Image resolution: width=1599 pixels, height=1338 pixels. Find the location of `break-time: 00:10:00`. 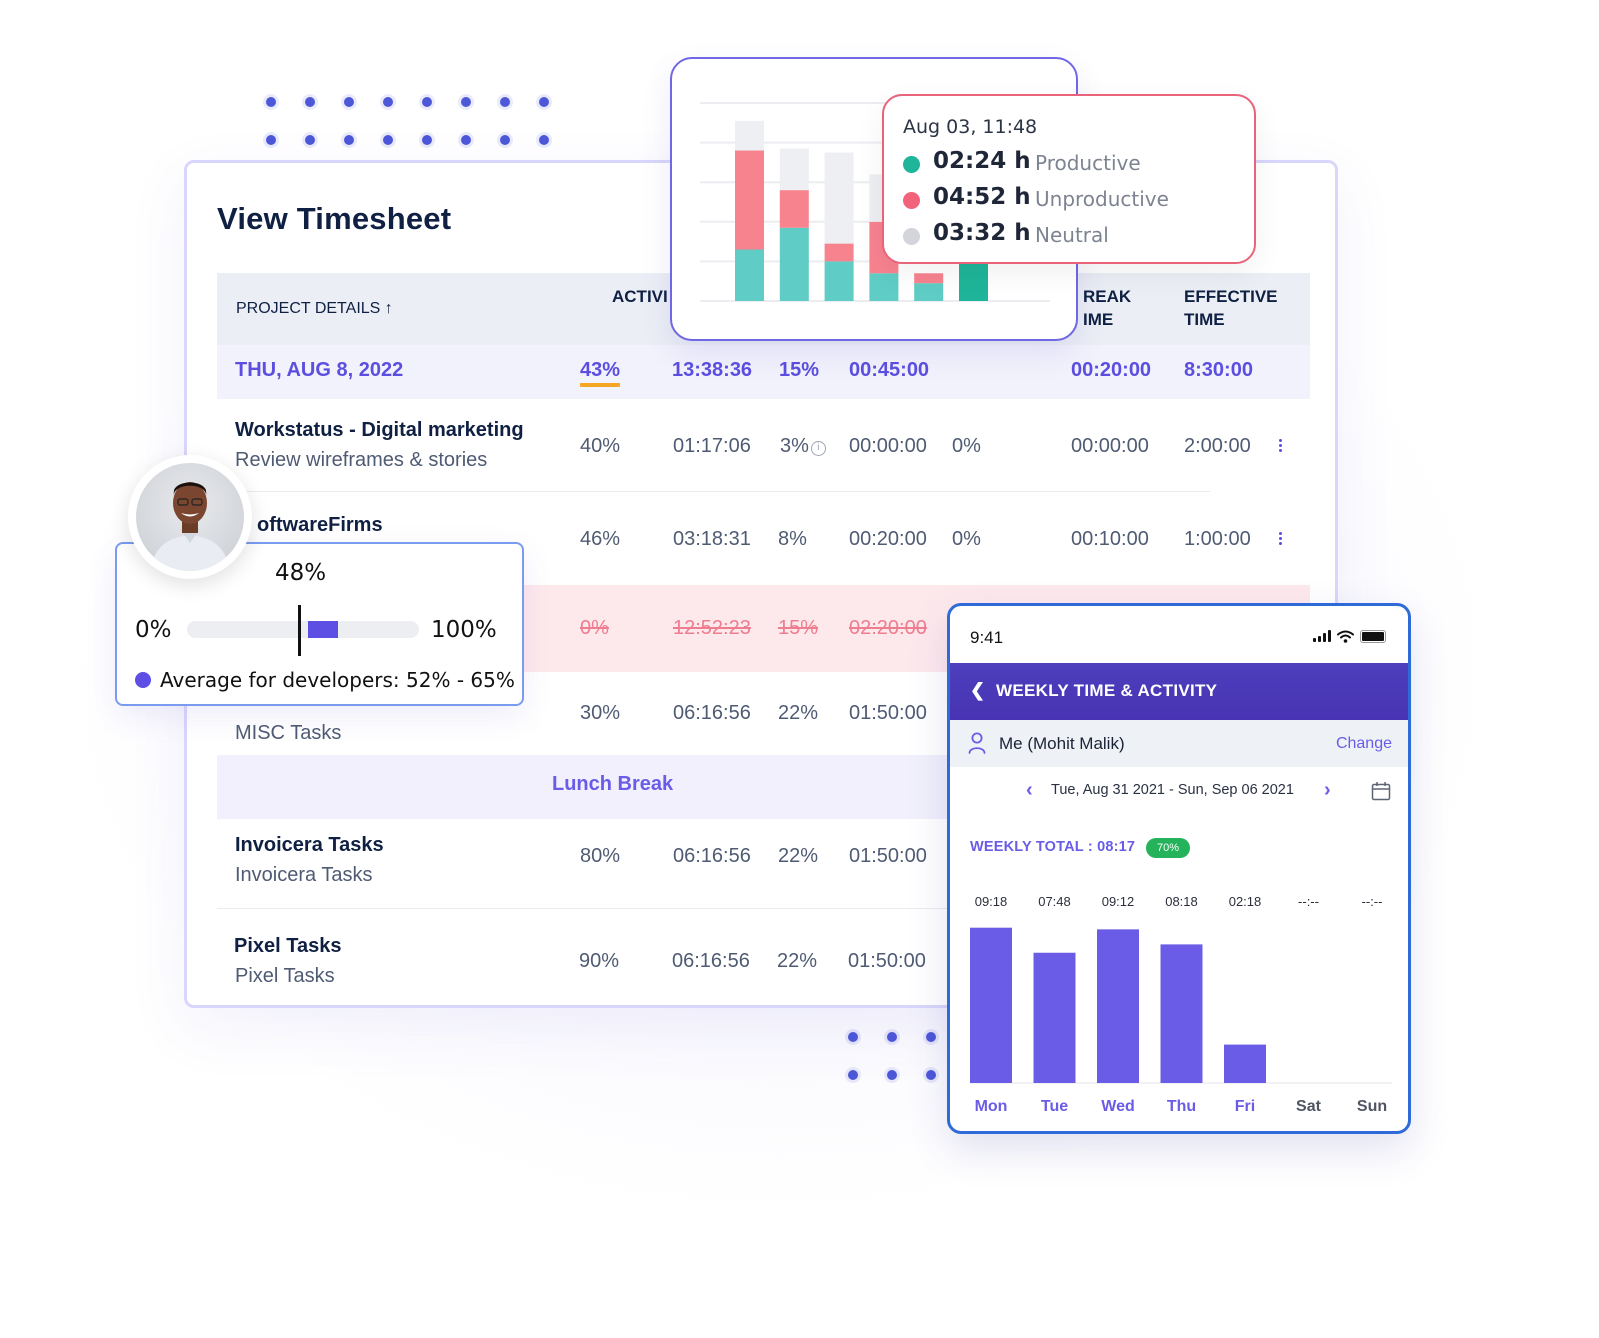

break-time: 00:10:00 is located at coordinates (1110, 539).